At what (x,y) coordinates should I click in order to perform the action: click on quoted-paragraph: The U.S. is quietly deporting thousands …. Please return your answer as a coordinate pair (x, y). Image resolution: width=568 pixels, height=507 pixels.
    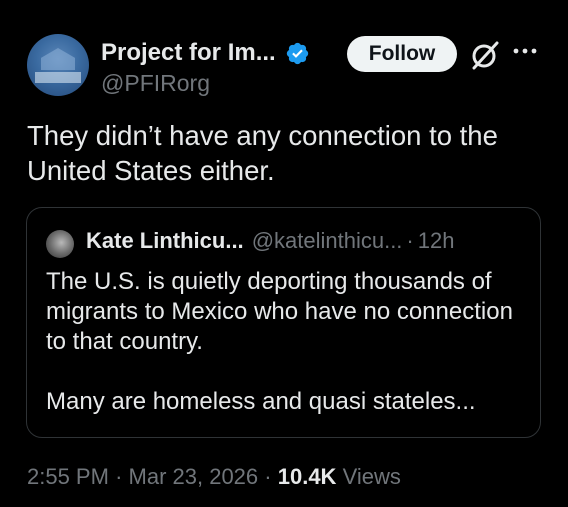
    Looking at the image, I should click on (279, 311).